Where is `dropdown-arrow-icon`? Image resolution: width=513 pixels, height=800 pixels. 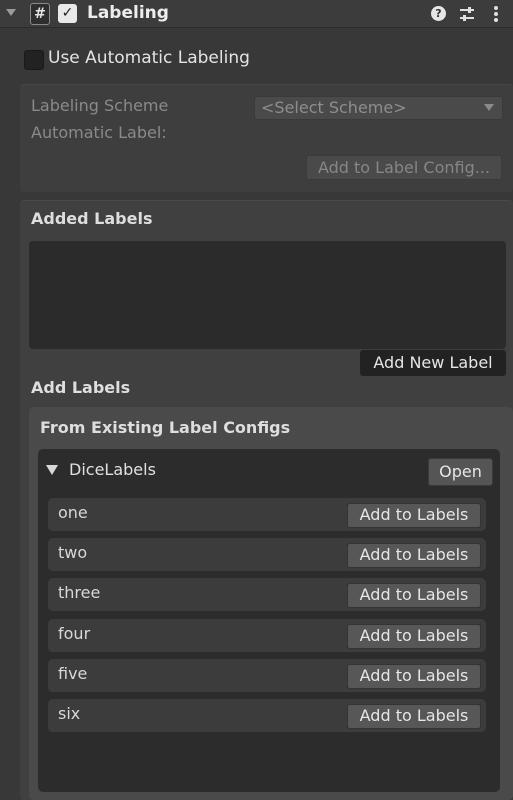
dropdown-arrow-icon is located at coordinates (489, 107).